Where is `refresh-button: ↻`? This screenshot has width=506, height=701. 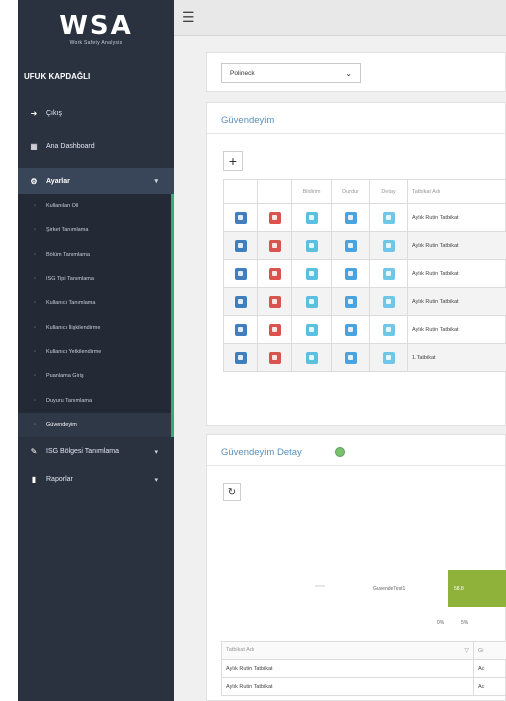 refresh-button: ↻ is located at coordinates (232, 492).